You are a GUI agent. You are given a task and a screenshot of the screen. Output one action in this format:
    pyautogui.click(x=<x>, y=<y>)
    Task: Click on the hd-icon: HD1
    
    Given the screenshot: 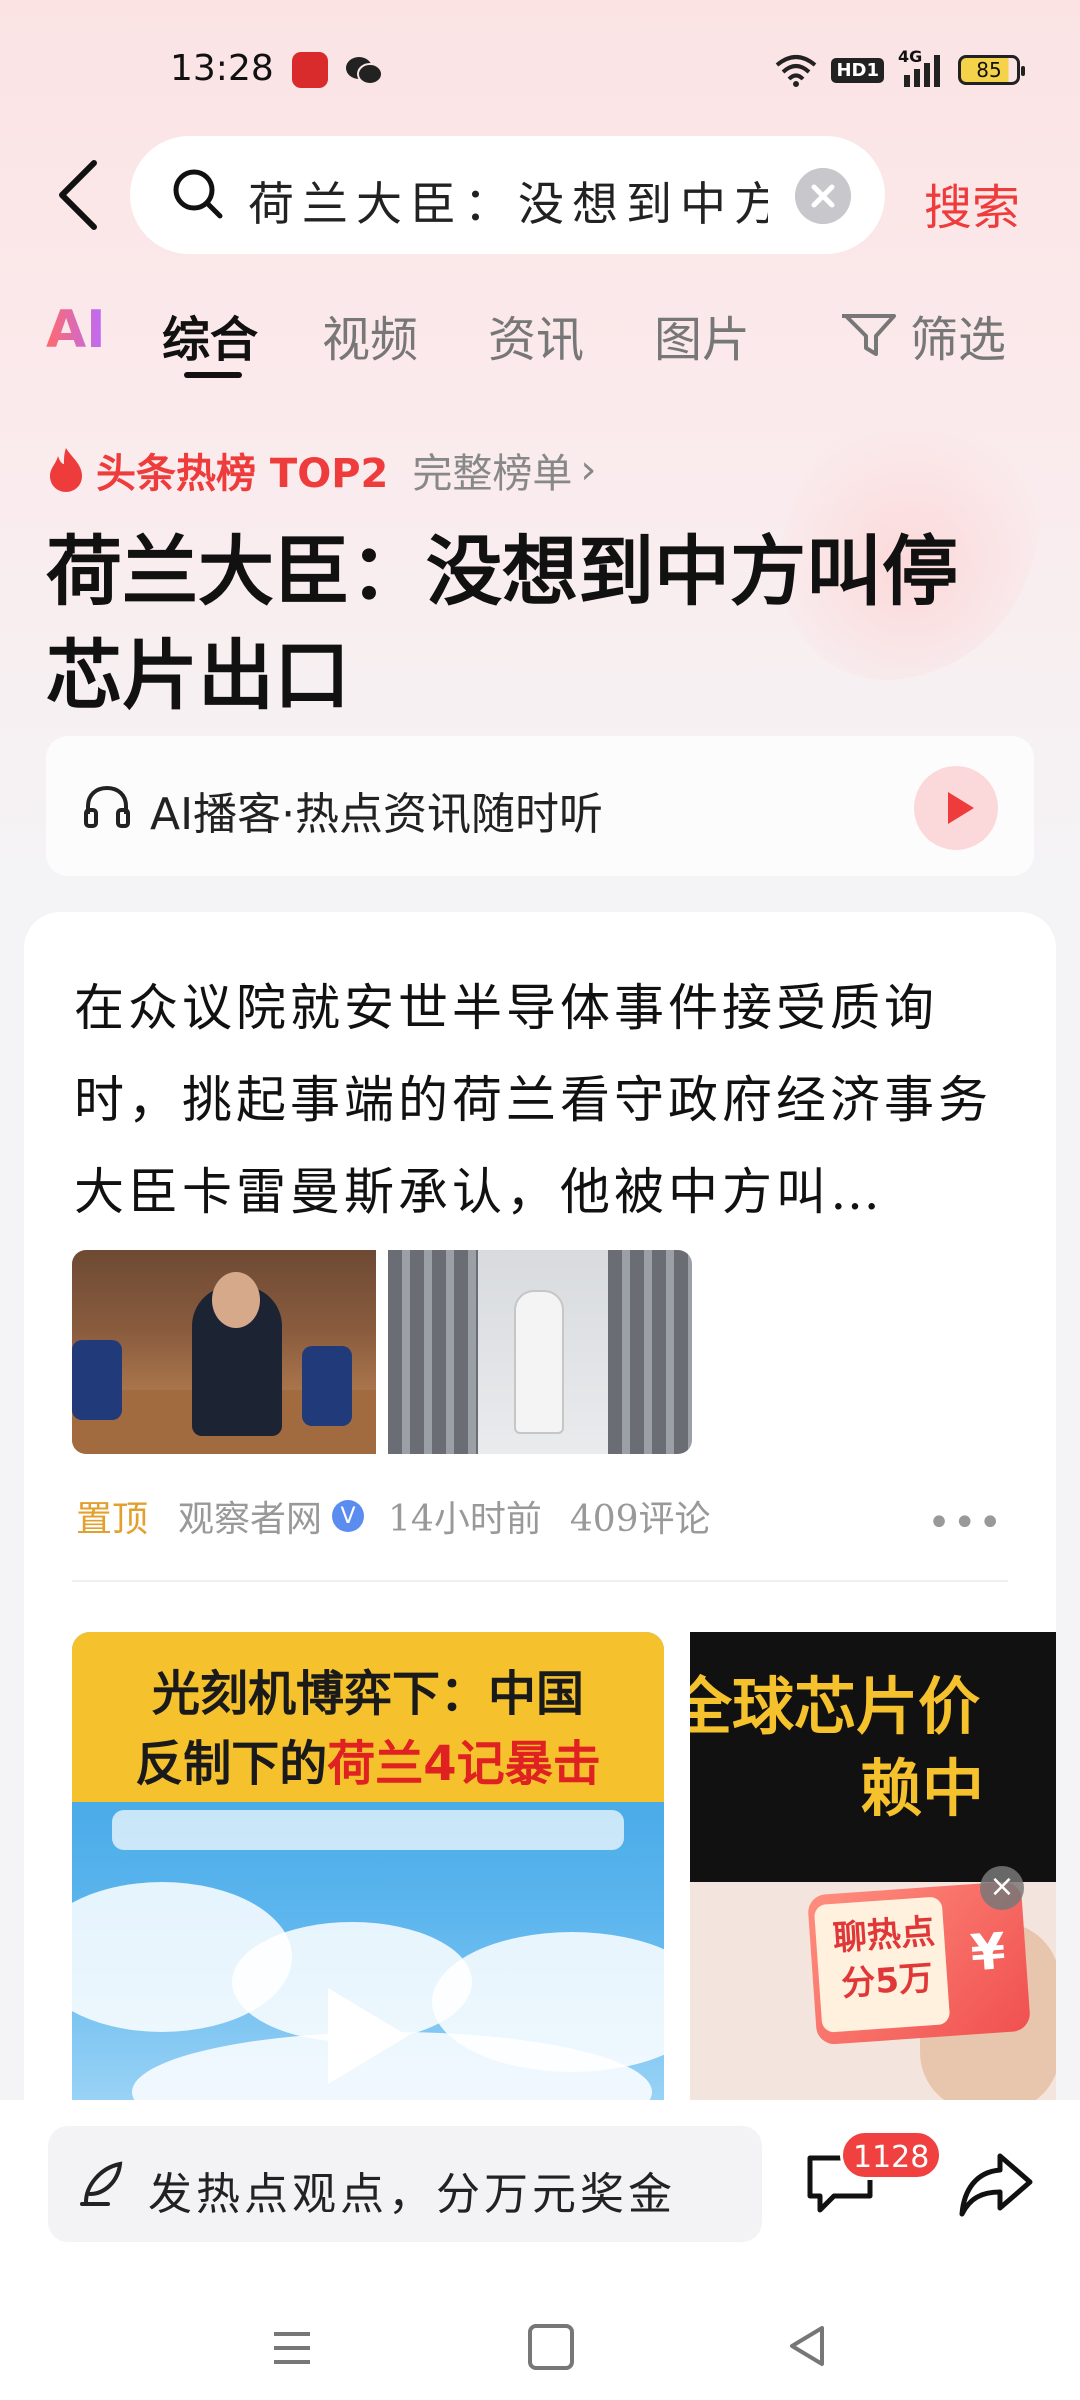 What is the action you would take?
    pyautogui.click(x=857, y=70)
    